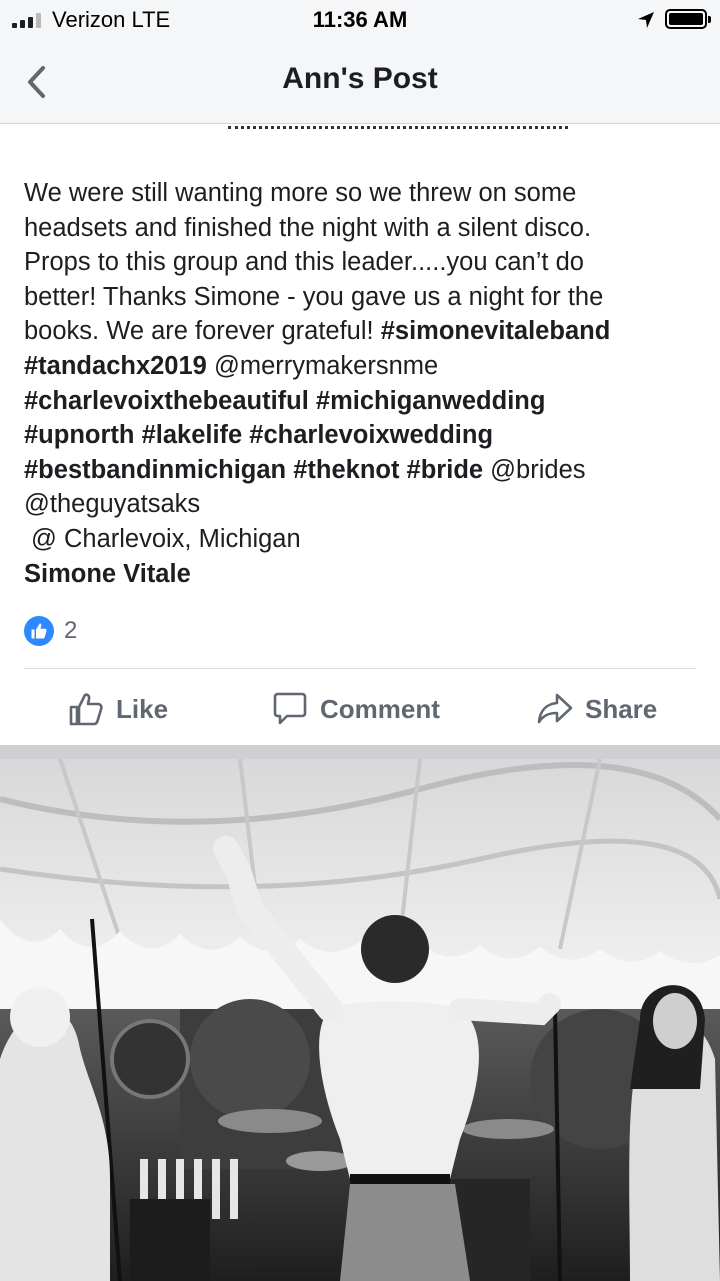 This screenshot has height=1281, width=720. Describe the element at coordinates (364, 539) in the screenshot. I see `post-location: @ Charlevoix, Michigan` at that location.